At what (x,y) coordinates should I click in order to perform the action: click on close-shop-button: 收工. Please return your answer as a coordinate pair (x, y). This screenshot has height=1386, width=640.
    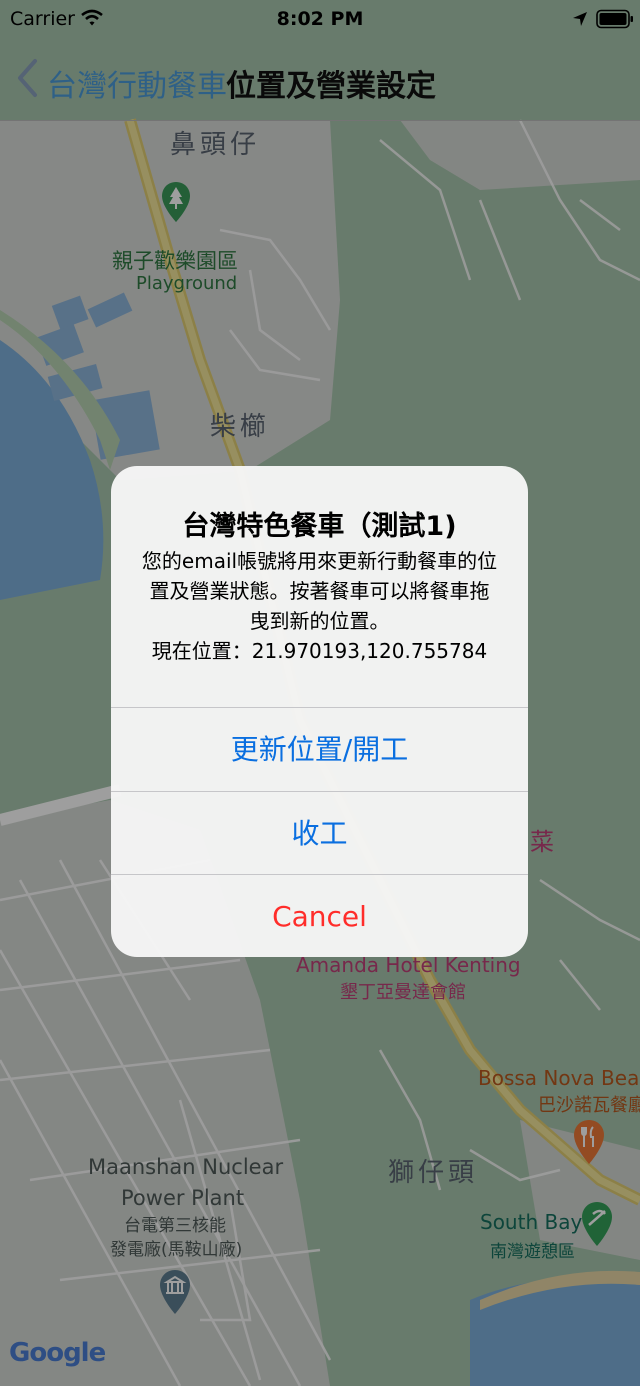
    Looking at the image, I should click on (319, 833).